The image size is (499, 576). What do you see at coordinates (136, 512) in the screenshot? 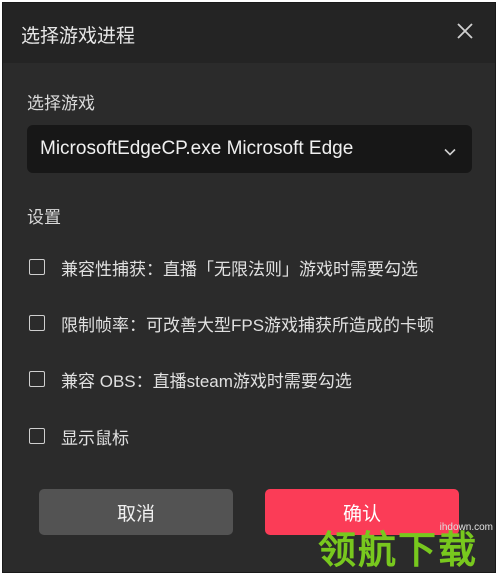
I see `cancel-button: 取消` at bounding box center [136, 512].